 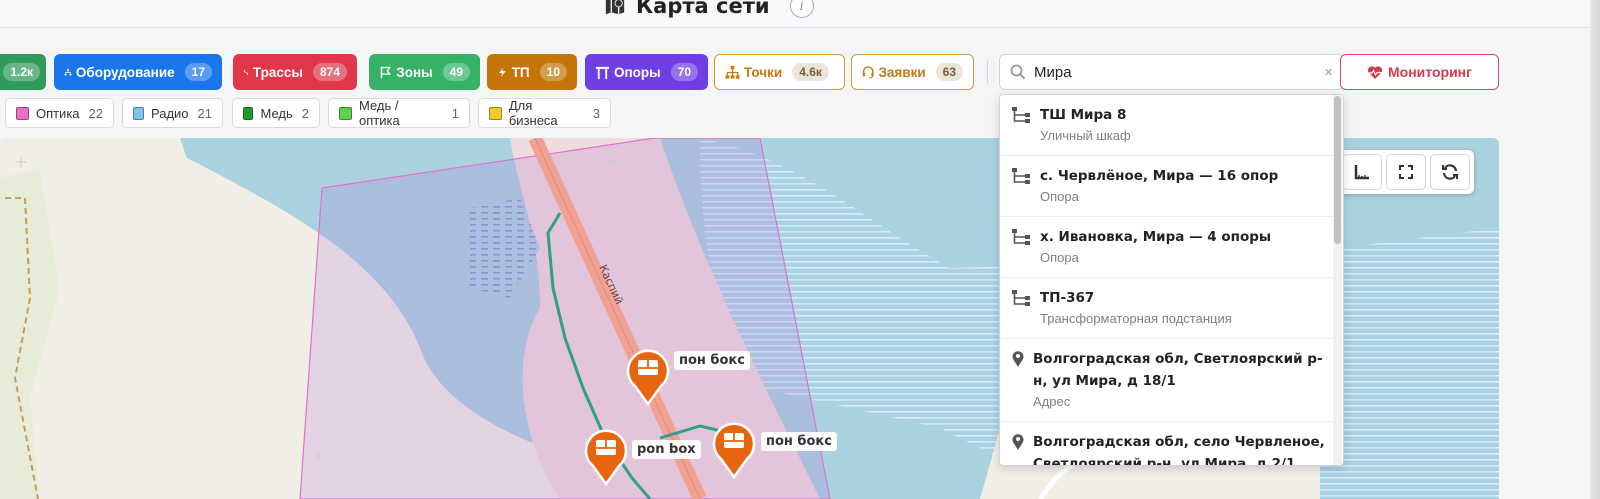 What do you see at coordinates (987, 72) in the screenshot?
I see `divider` at bounding box center [987, 72].